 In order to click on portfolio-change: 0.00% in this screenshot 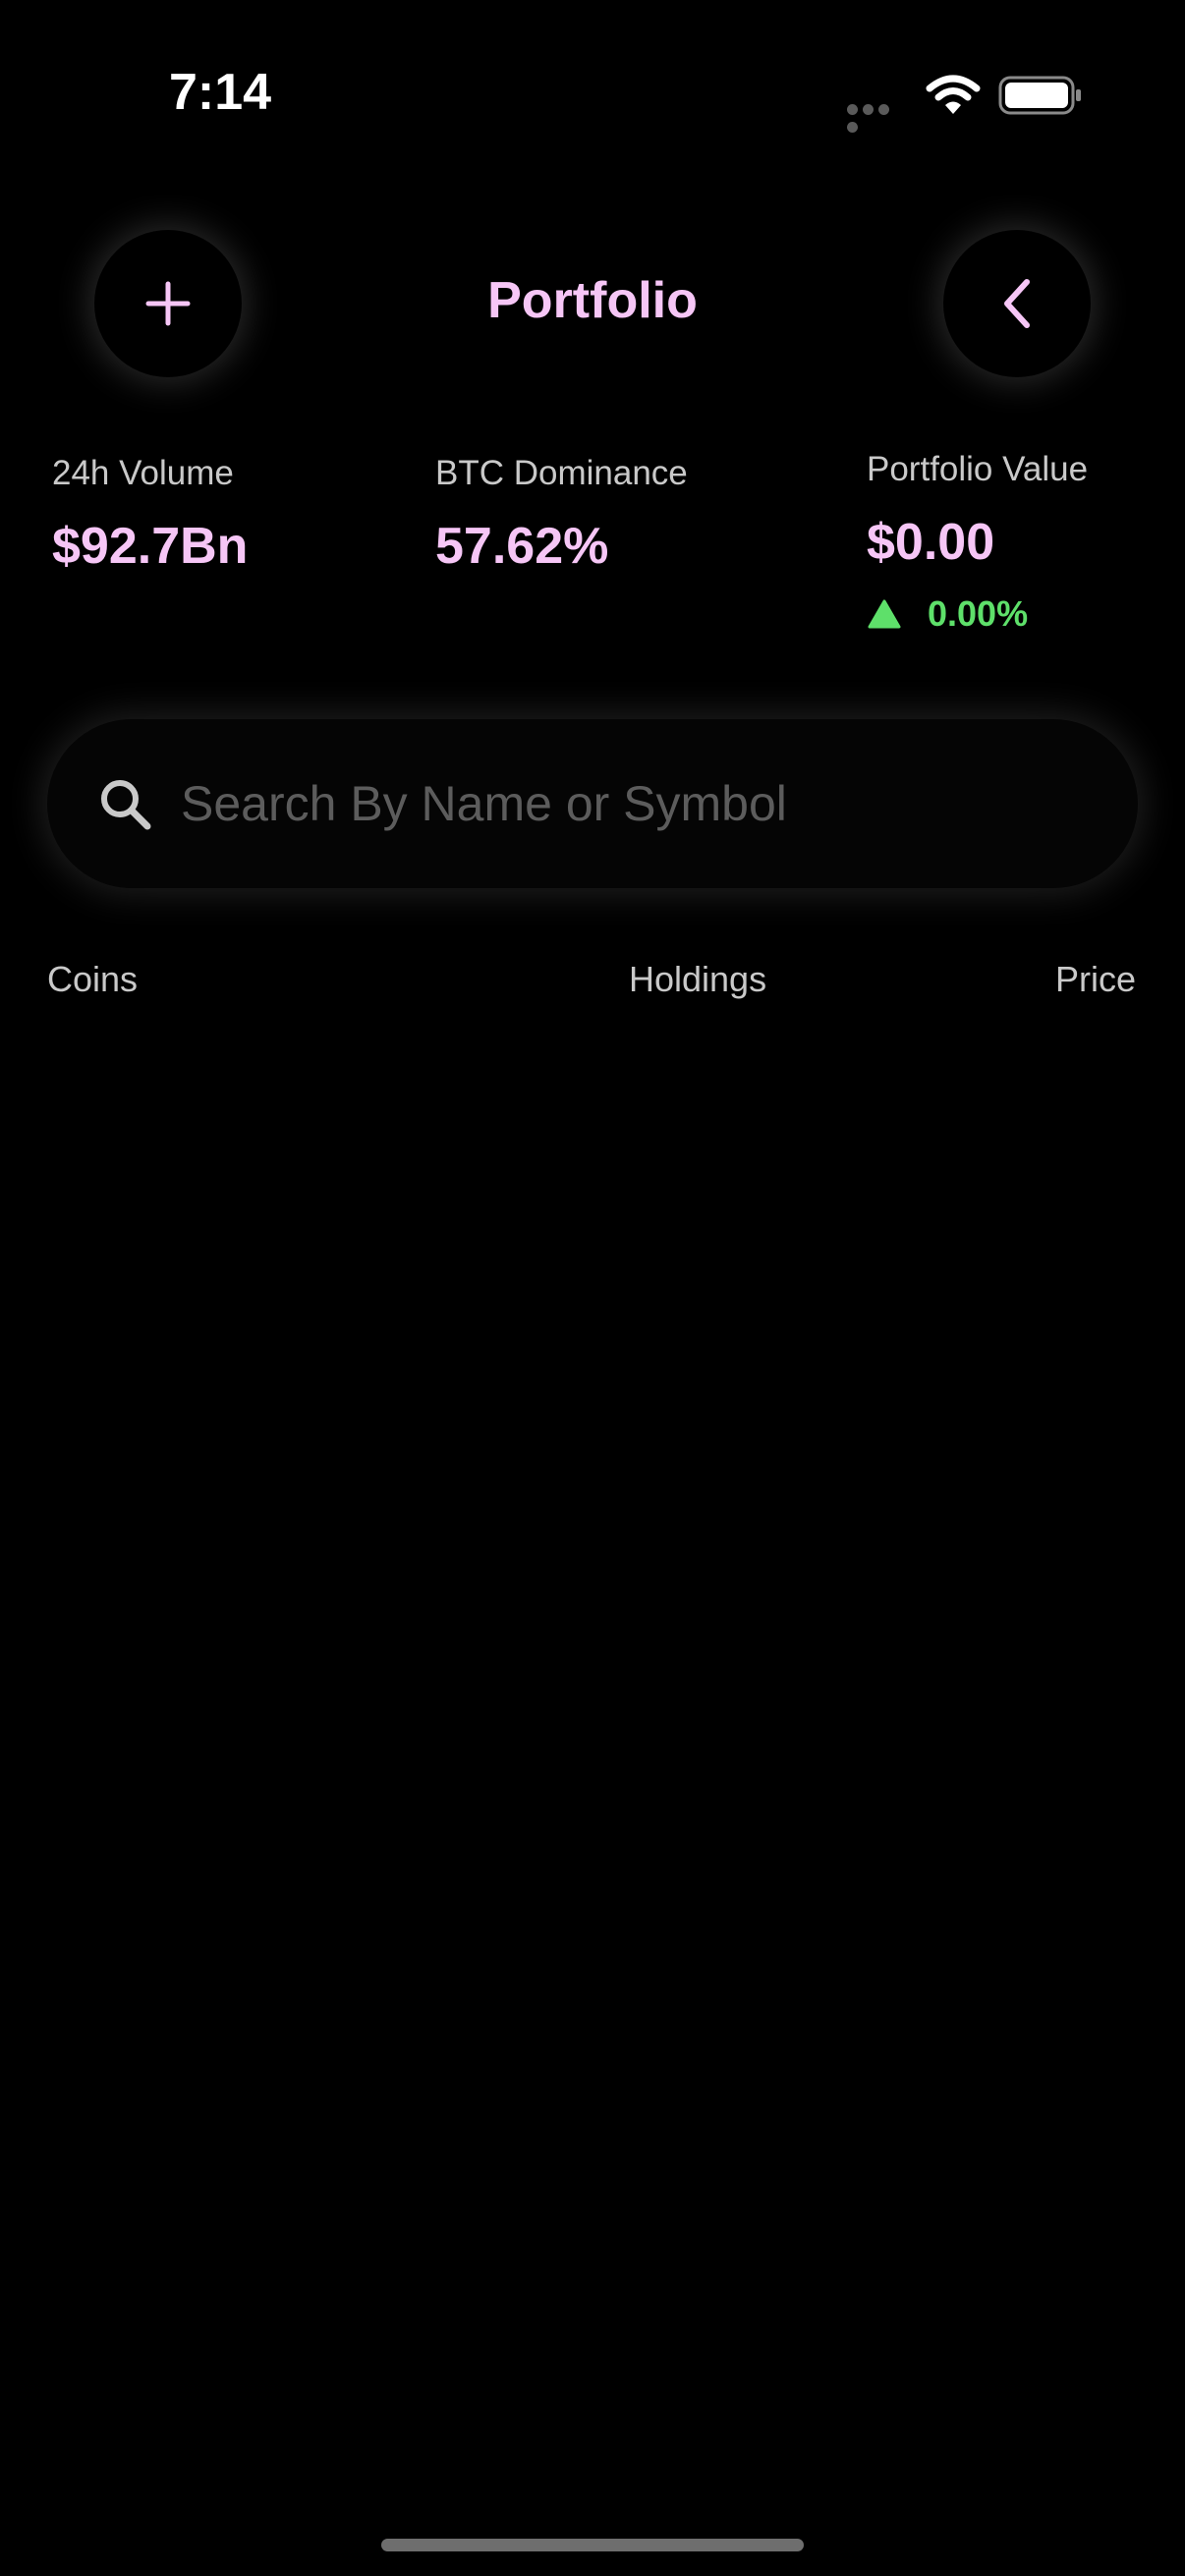, I will do `click(948, 614)`.